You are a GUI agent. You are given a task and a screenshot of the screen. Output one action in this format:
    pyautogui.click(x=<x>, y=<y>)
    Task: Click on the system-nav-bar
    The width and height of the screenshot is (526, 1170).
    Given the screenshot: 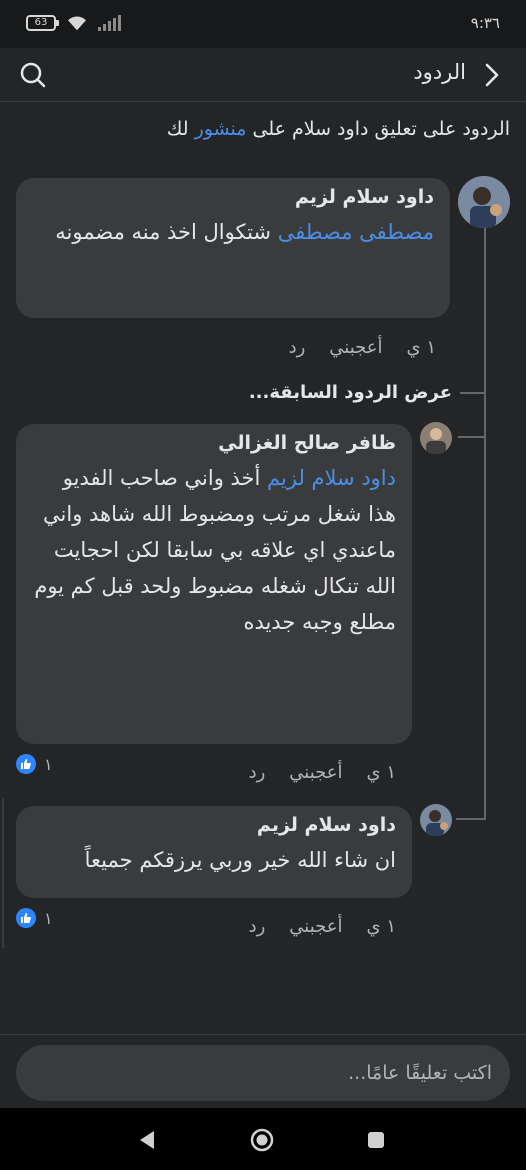 What is the action you would take?
    pyautogui.click(x=263, y=1139)
    